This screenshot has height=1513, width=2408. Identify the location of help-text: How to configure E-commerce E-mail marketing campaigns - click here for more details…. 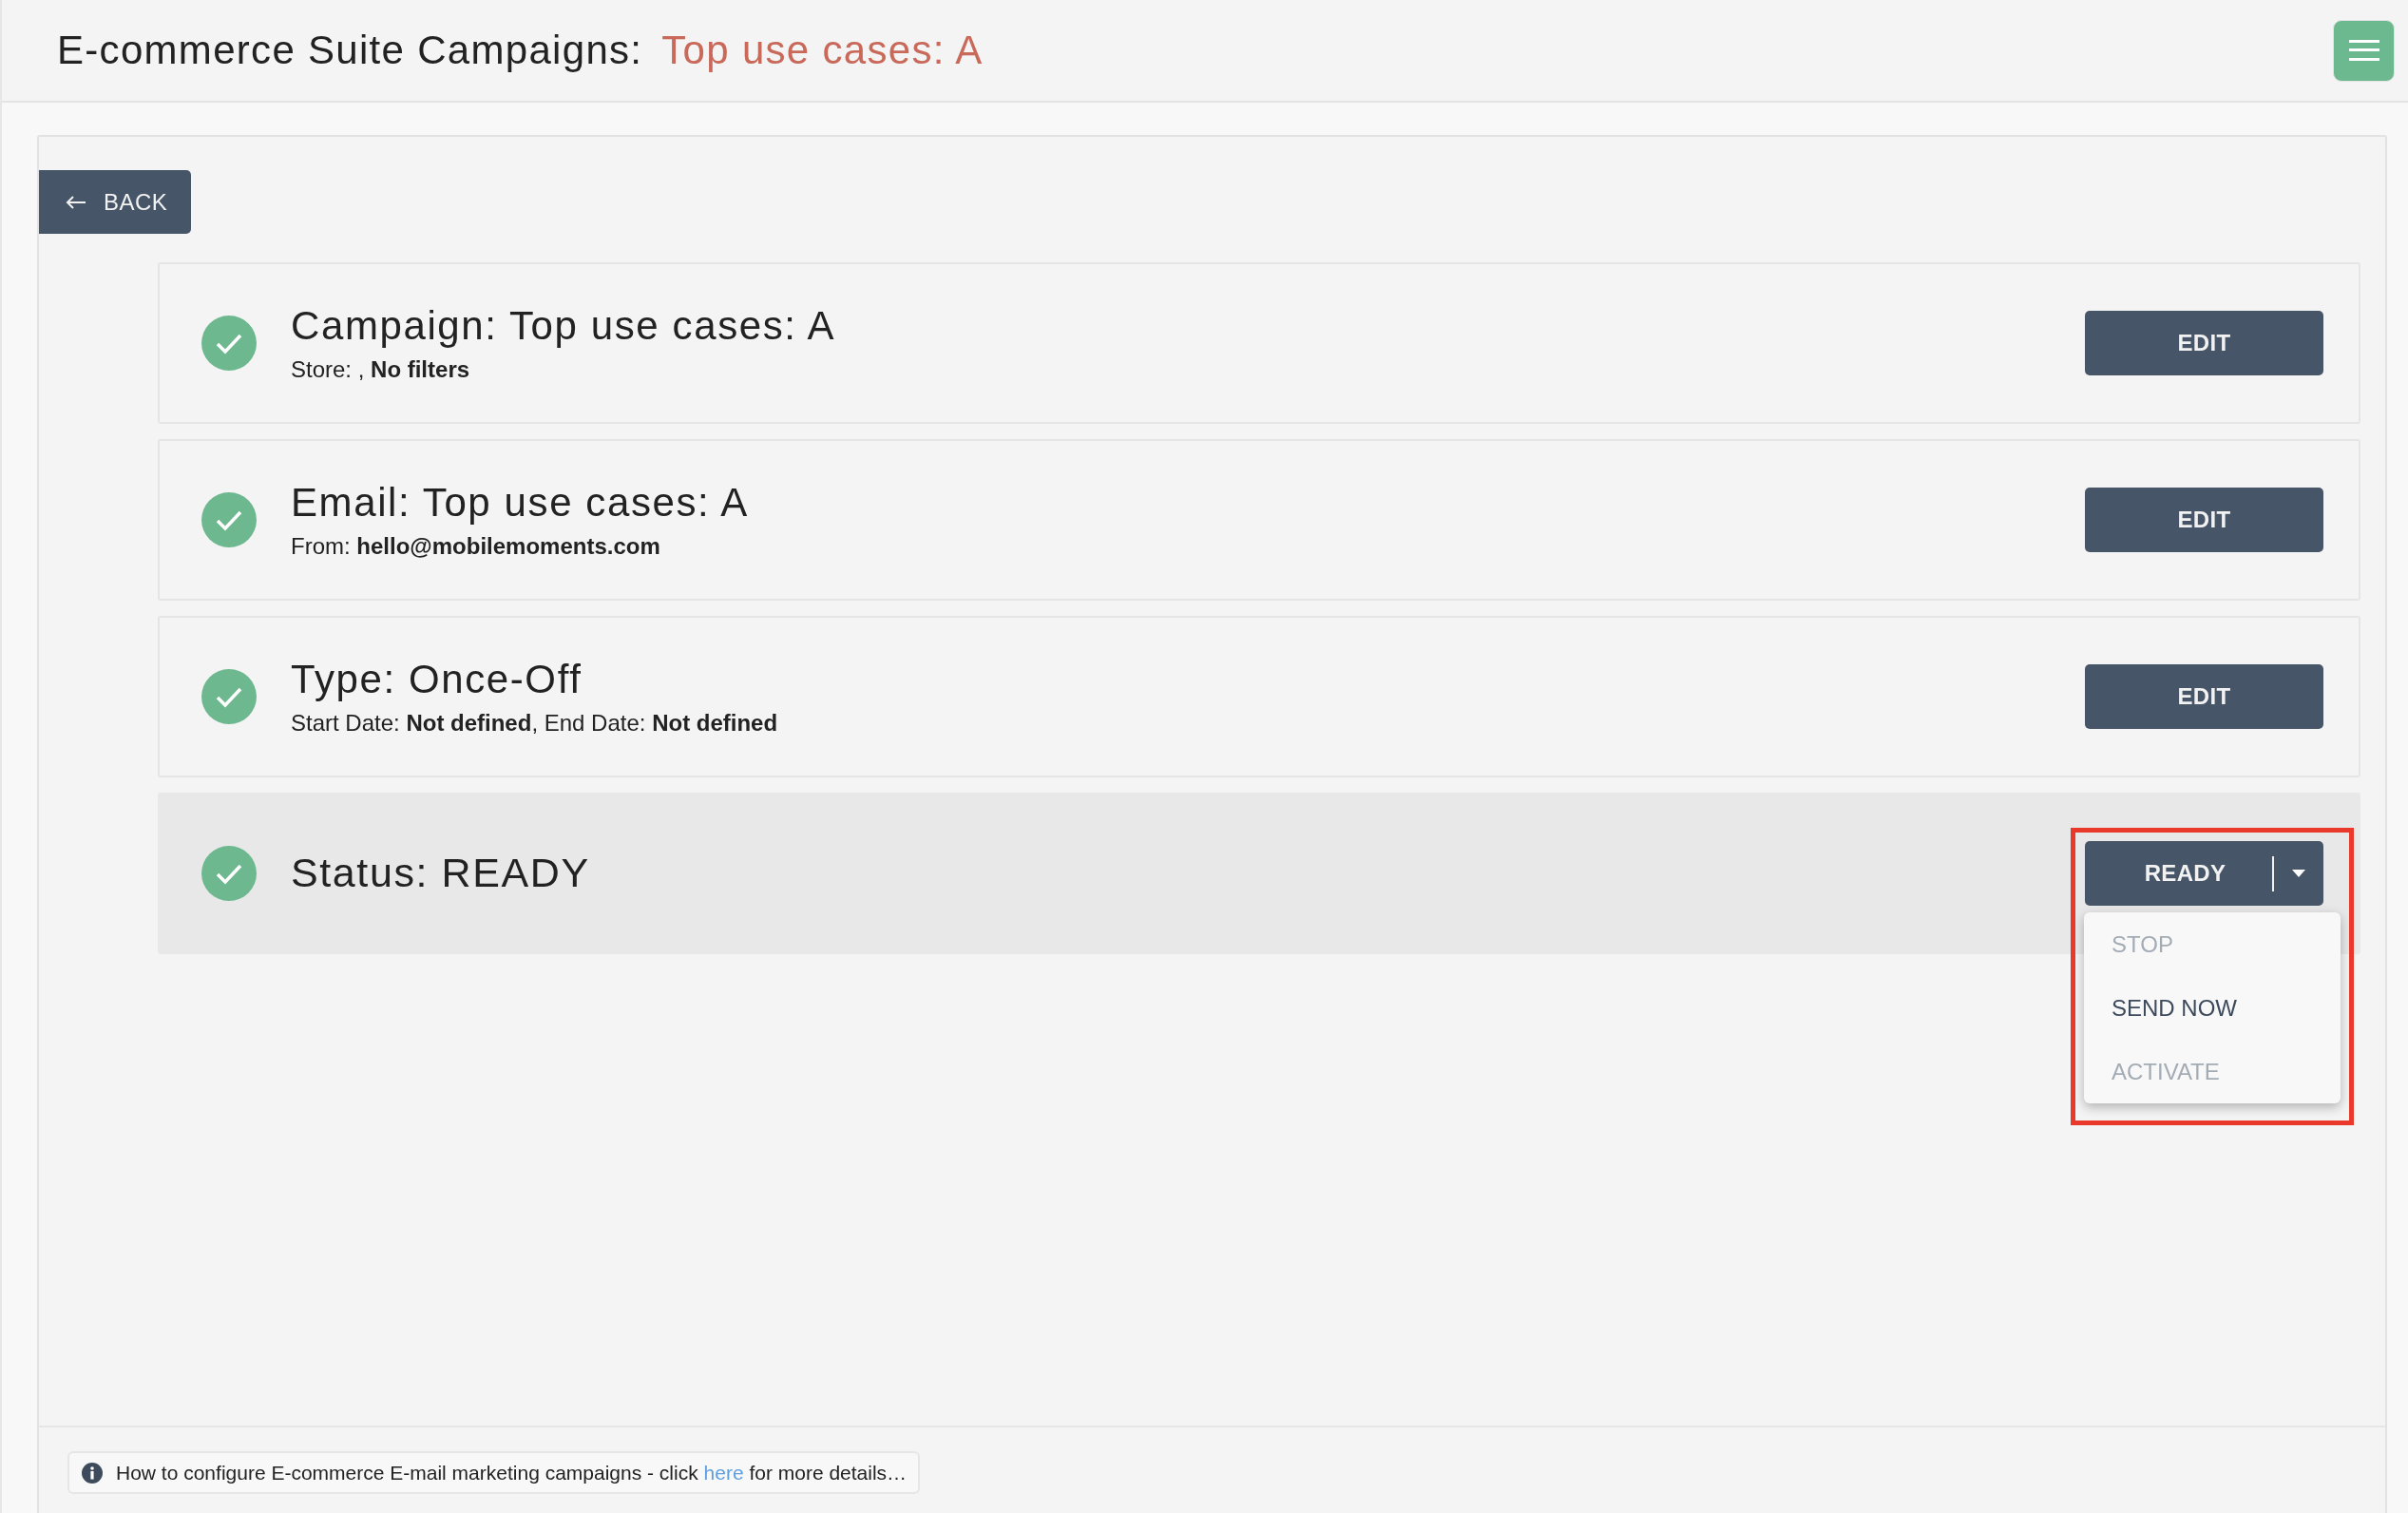
(512, 1473).